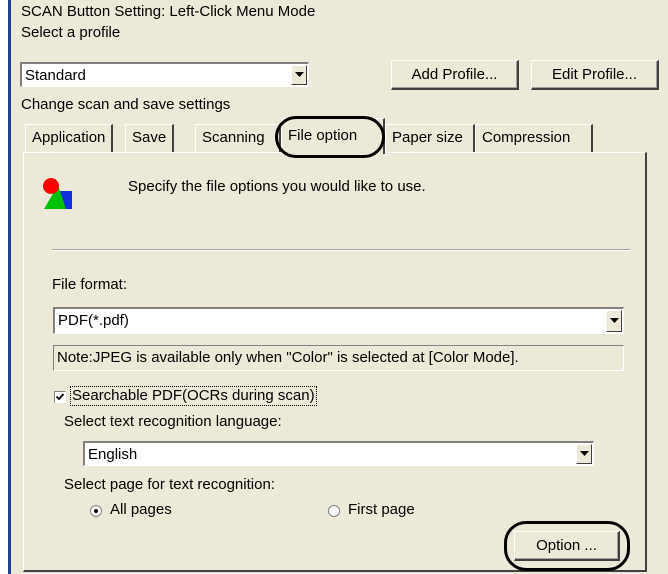  Describe the element at coordinates (164, 74) in the screenshot. I see `profile-select: Standard` at that location.